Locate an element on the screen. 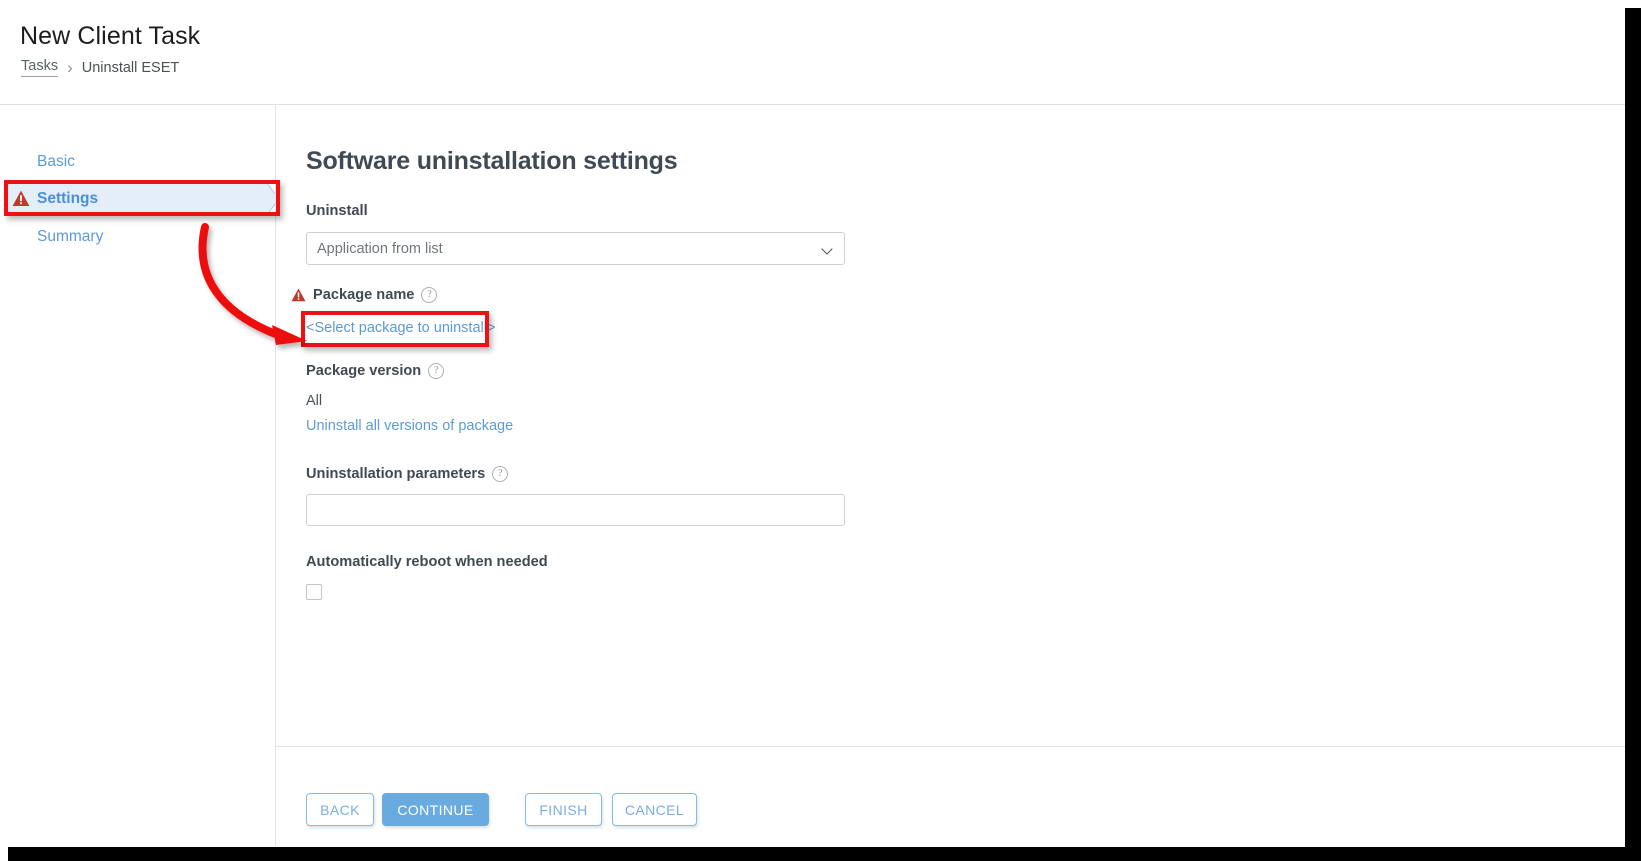 Image resolution: width=1641 pixels, height=861 pixels. breadcrumb: Tasks › Uninstall ESET is located at coordinates (100, 67).